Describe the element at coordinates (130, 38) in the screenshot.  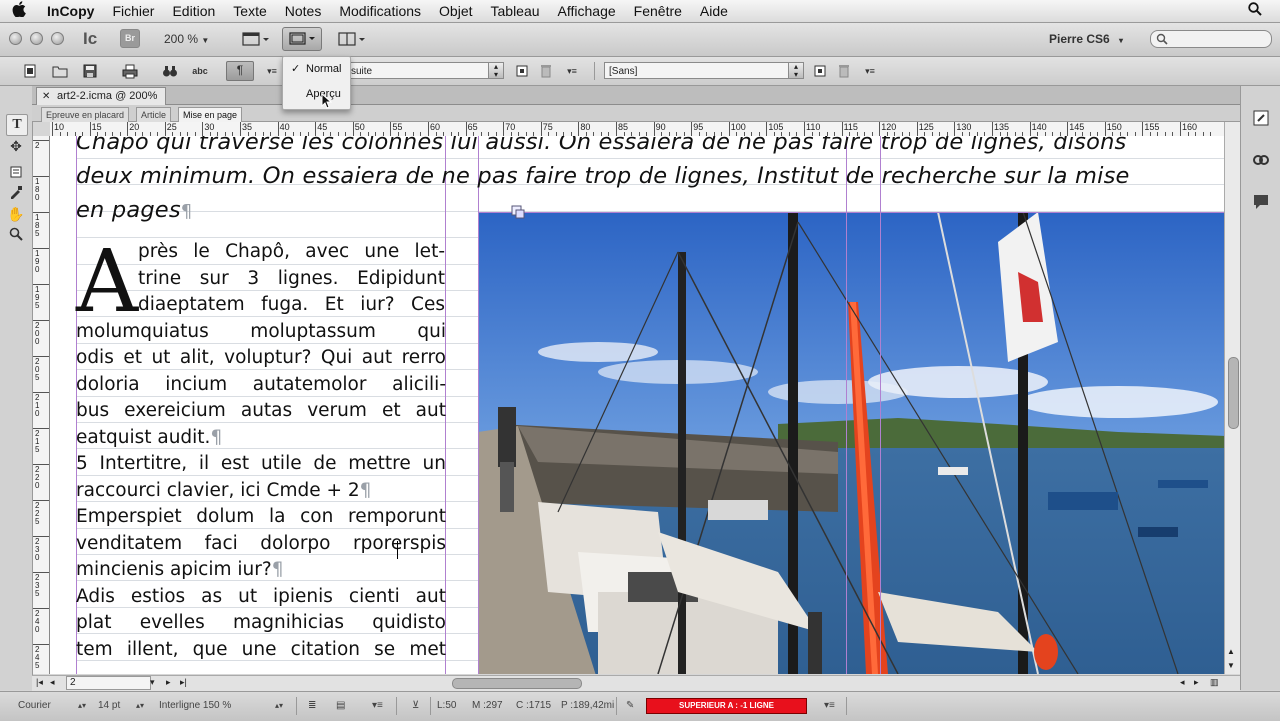
I see `bridge-button: Br` at that location.